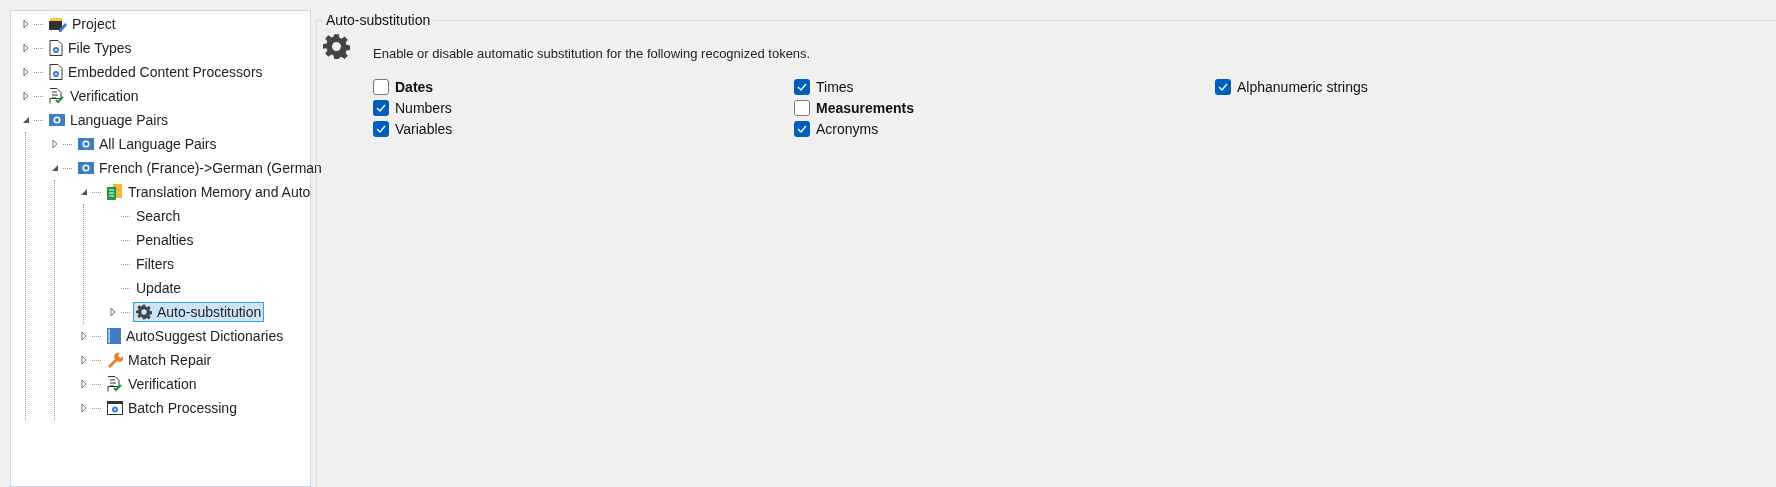 Image resolution: width=1776 pixels, height=487 pixels. Describe the element at coordinates (835, 87) in the screenshot. I see `checkbox-label: Times` at that location.